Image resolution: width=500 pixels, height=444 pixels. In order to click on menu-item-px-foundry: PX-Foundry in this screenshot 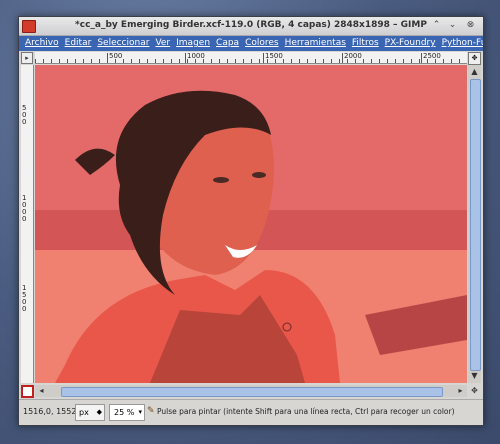, I will do `click(410, 43)`.